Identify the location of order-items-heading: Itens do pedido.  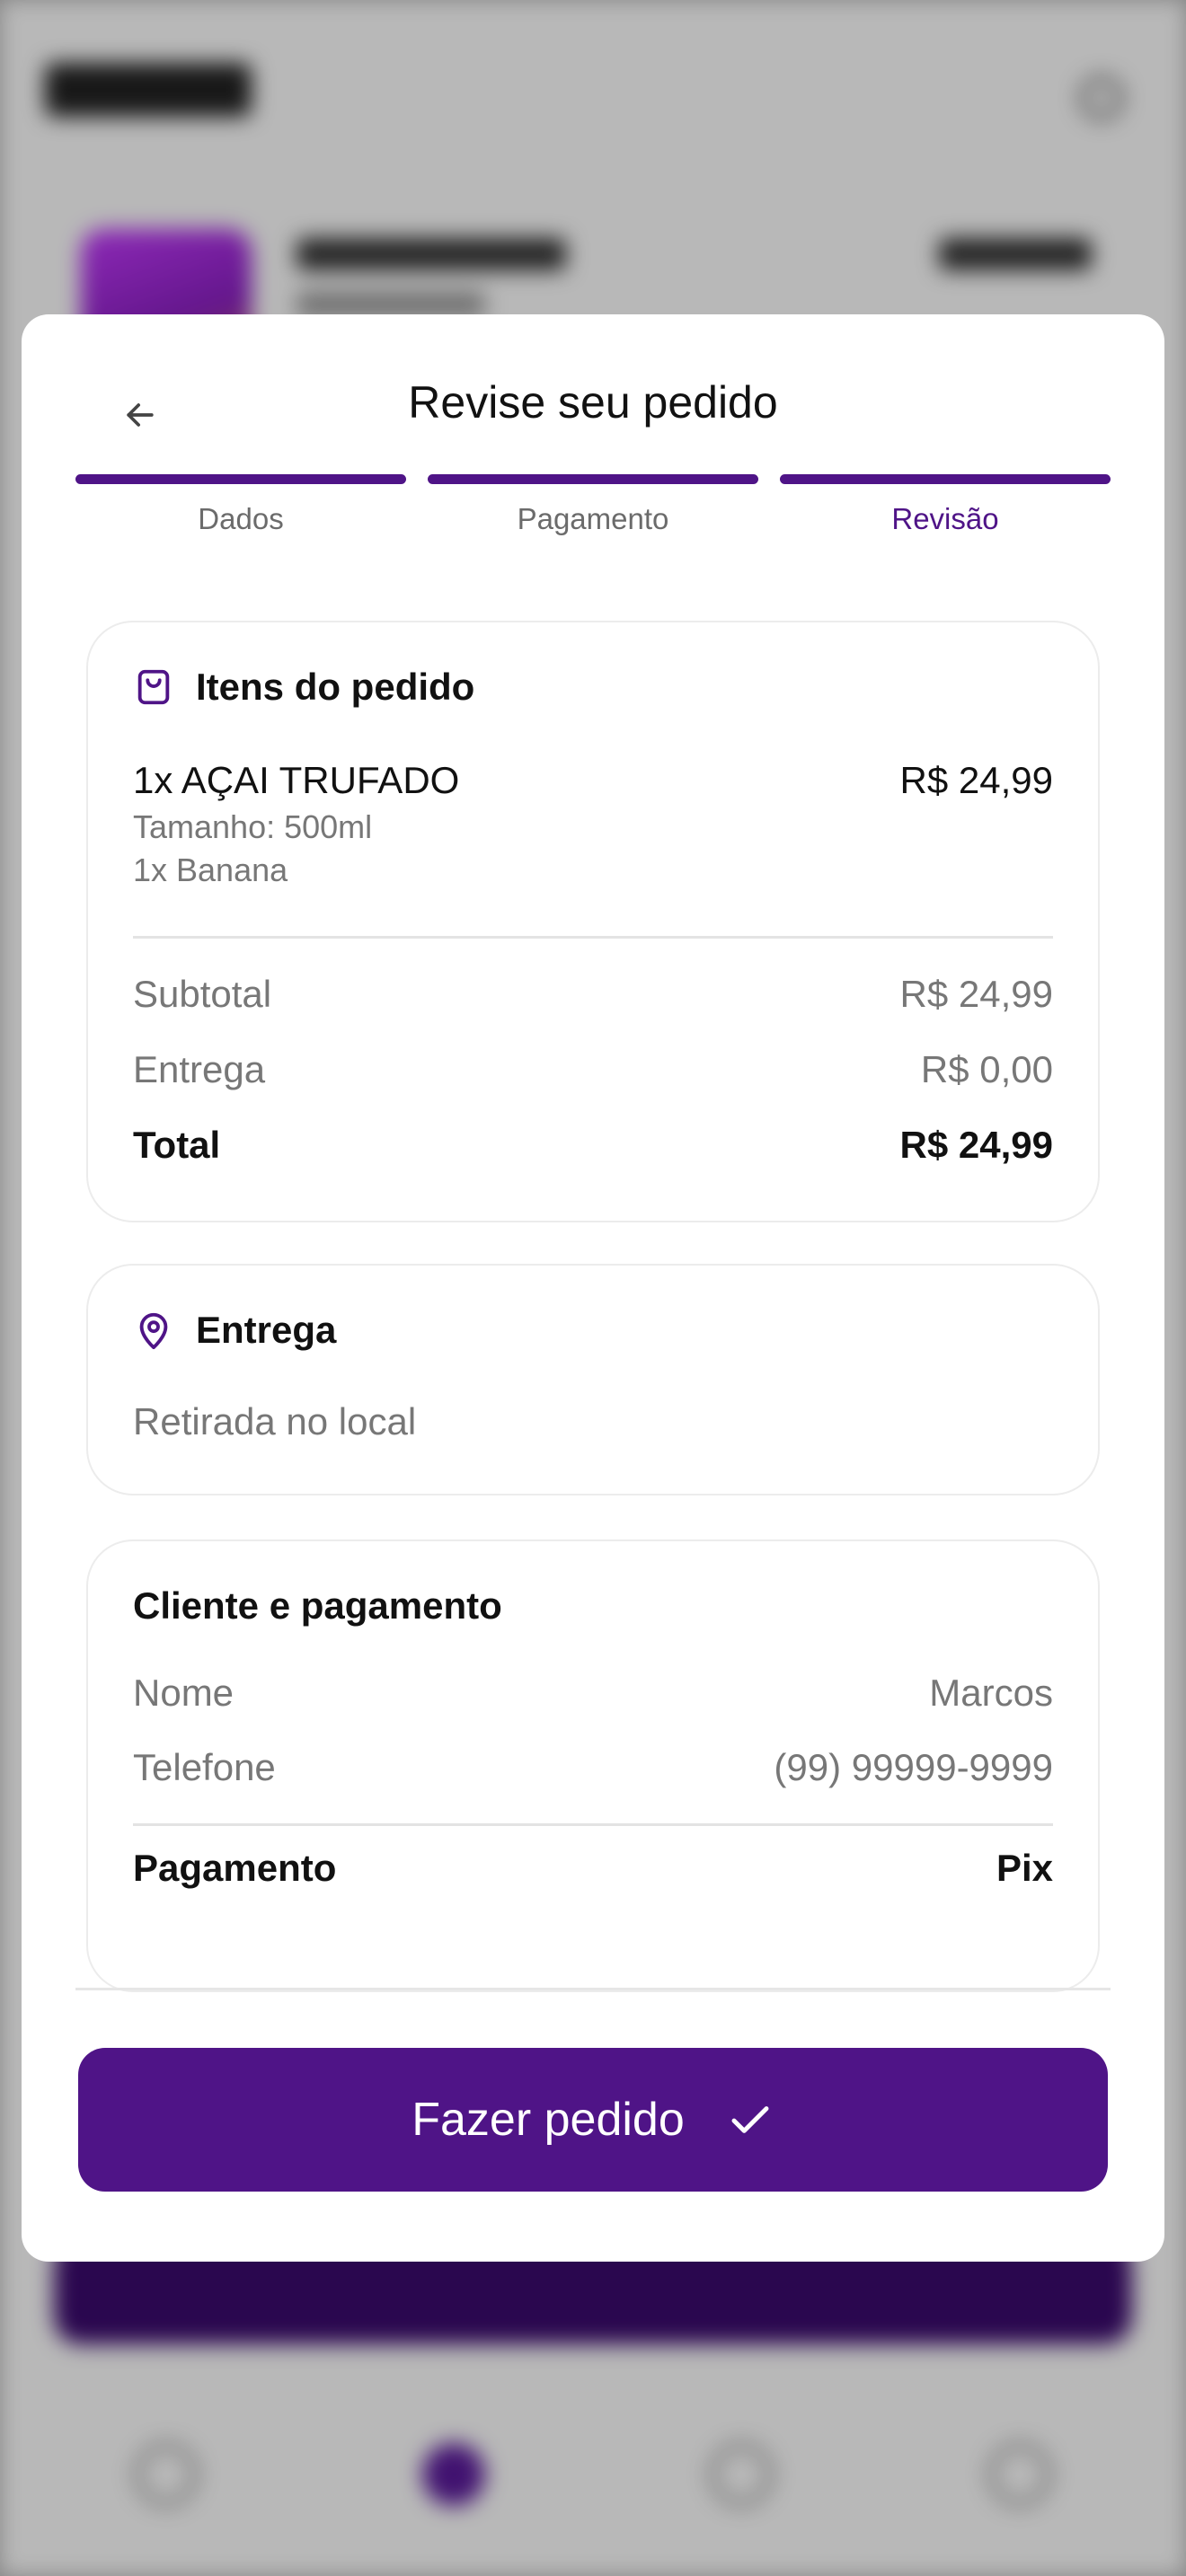
(303, 687).